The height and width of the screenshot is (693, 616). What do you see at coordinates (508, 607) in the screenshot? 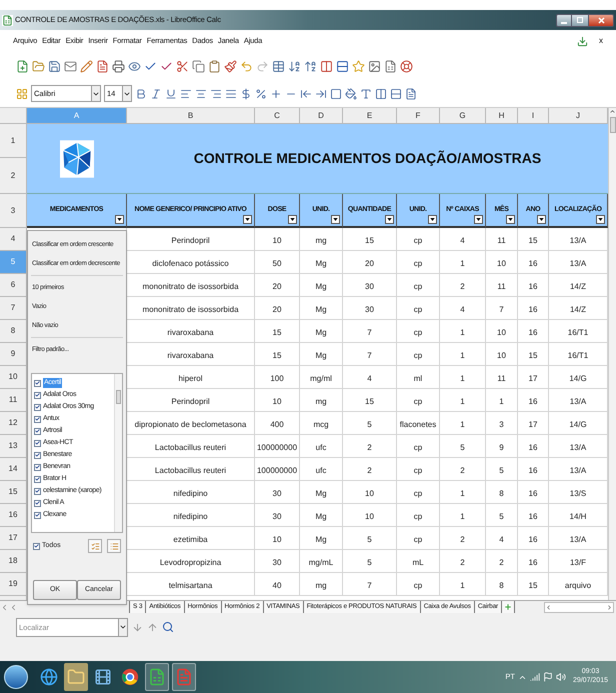
I see `add-sheet-button` at bounding box center [508, 607].